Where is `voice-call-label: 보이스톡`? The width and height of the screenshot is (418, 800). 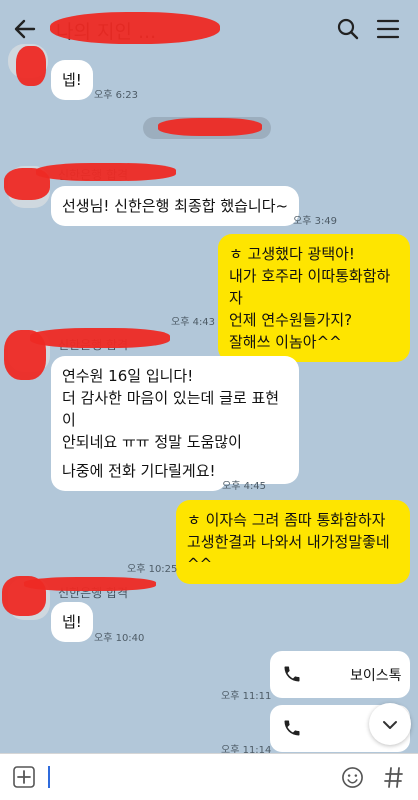 voice-call-label: 보이스톡 is located at coordinates (376, 676).